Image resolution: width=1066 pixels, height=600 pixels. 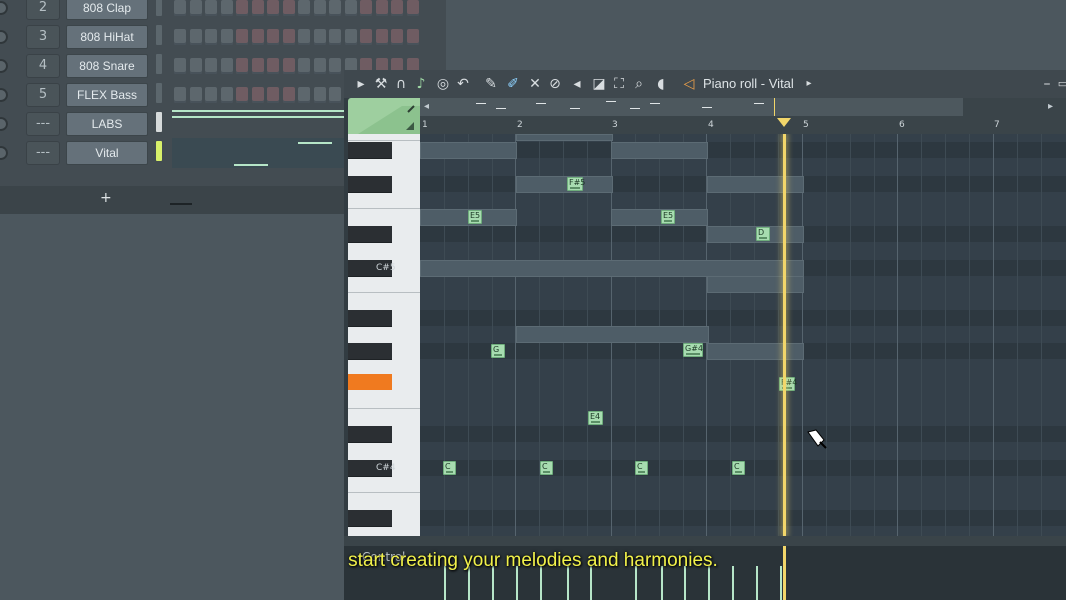 What do you see at coordinates (705, 541) in the screenshot?
I see `lane-divider` at bounding box center [705, 541].